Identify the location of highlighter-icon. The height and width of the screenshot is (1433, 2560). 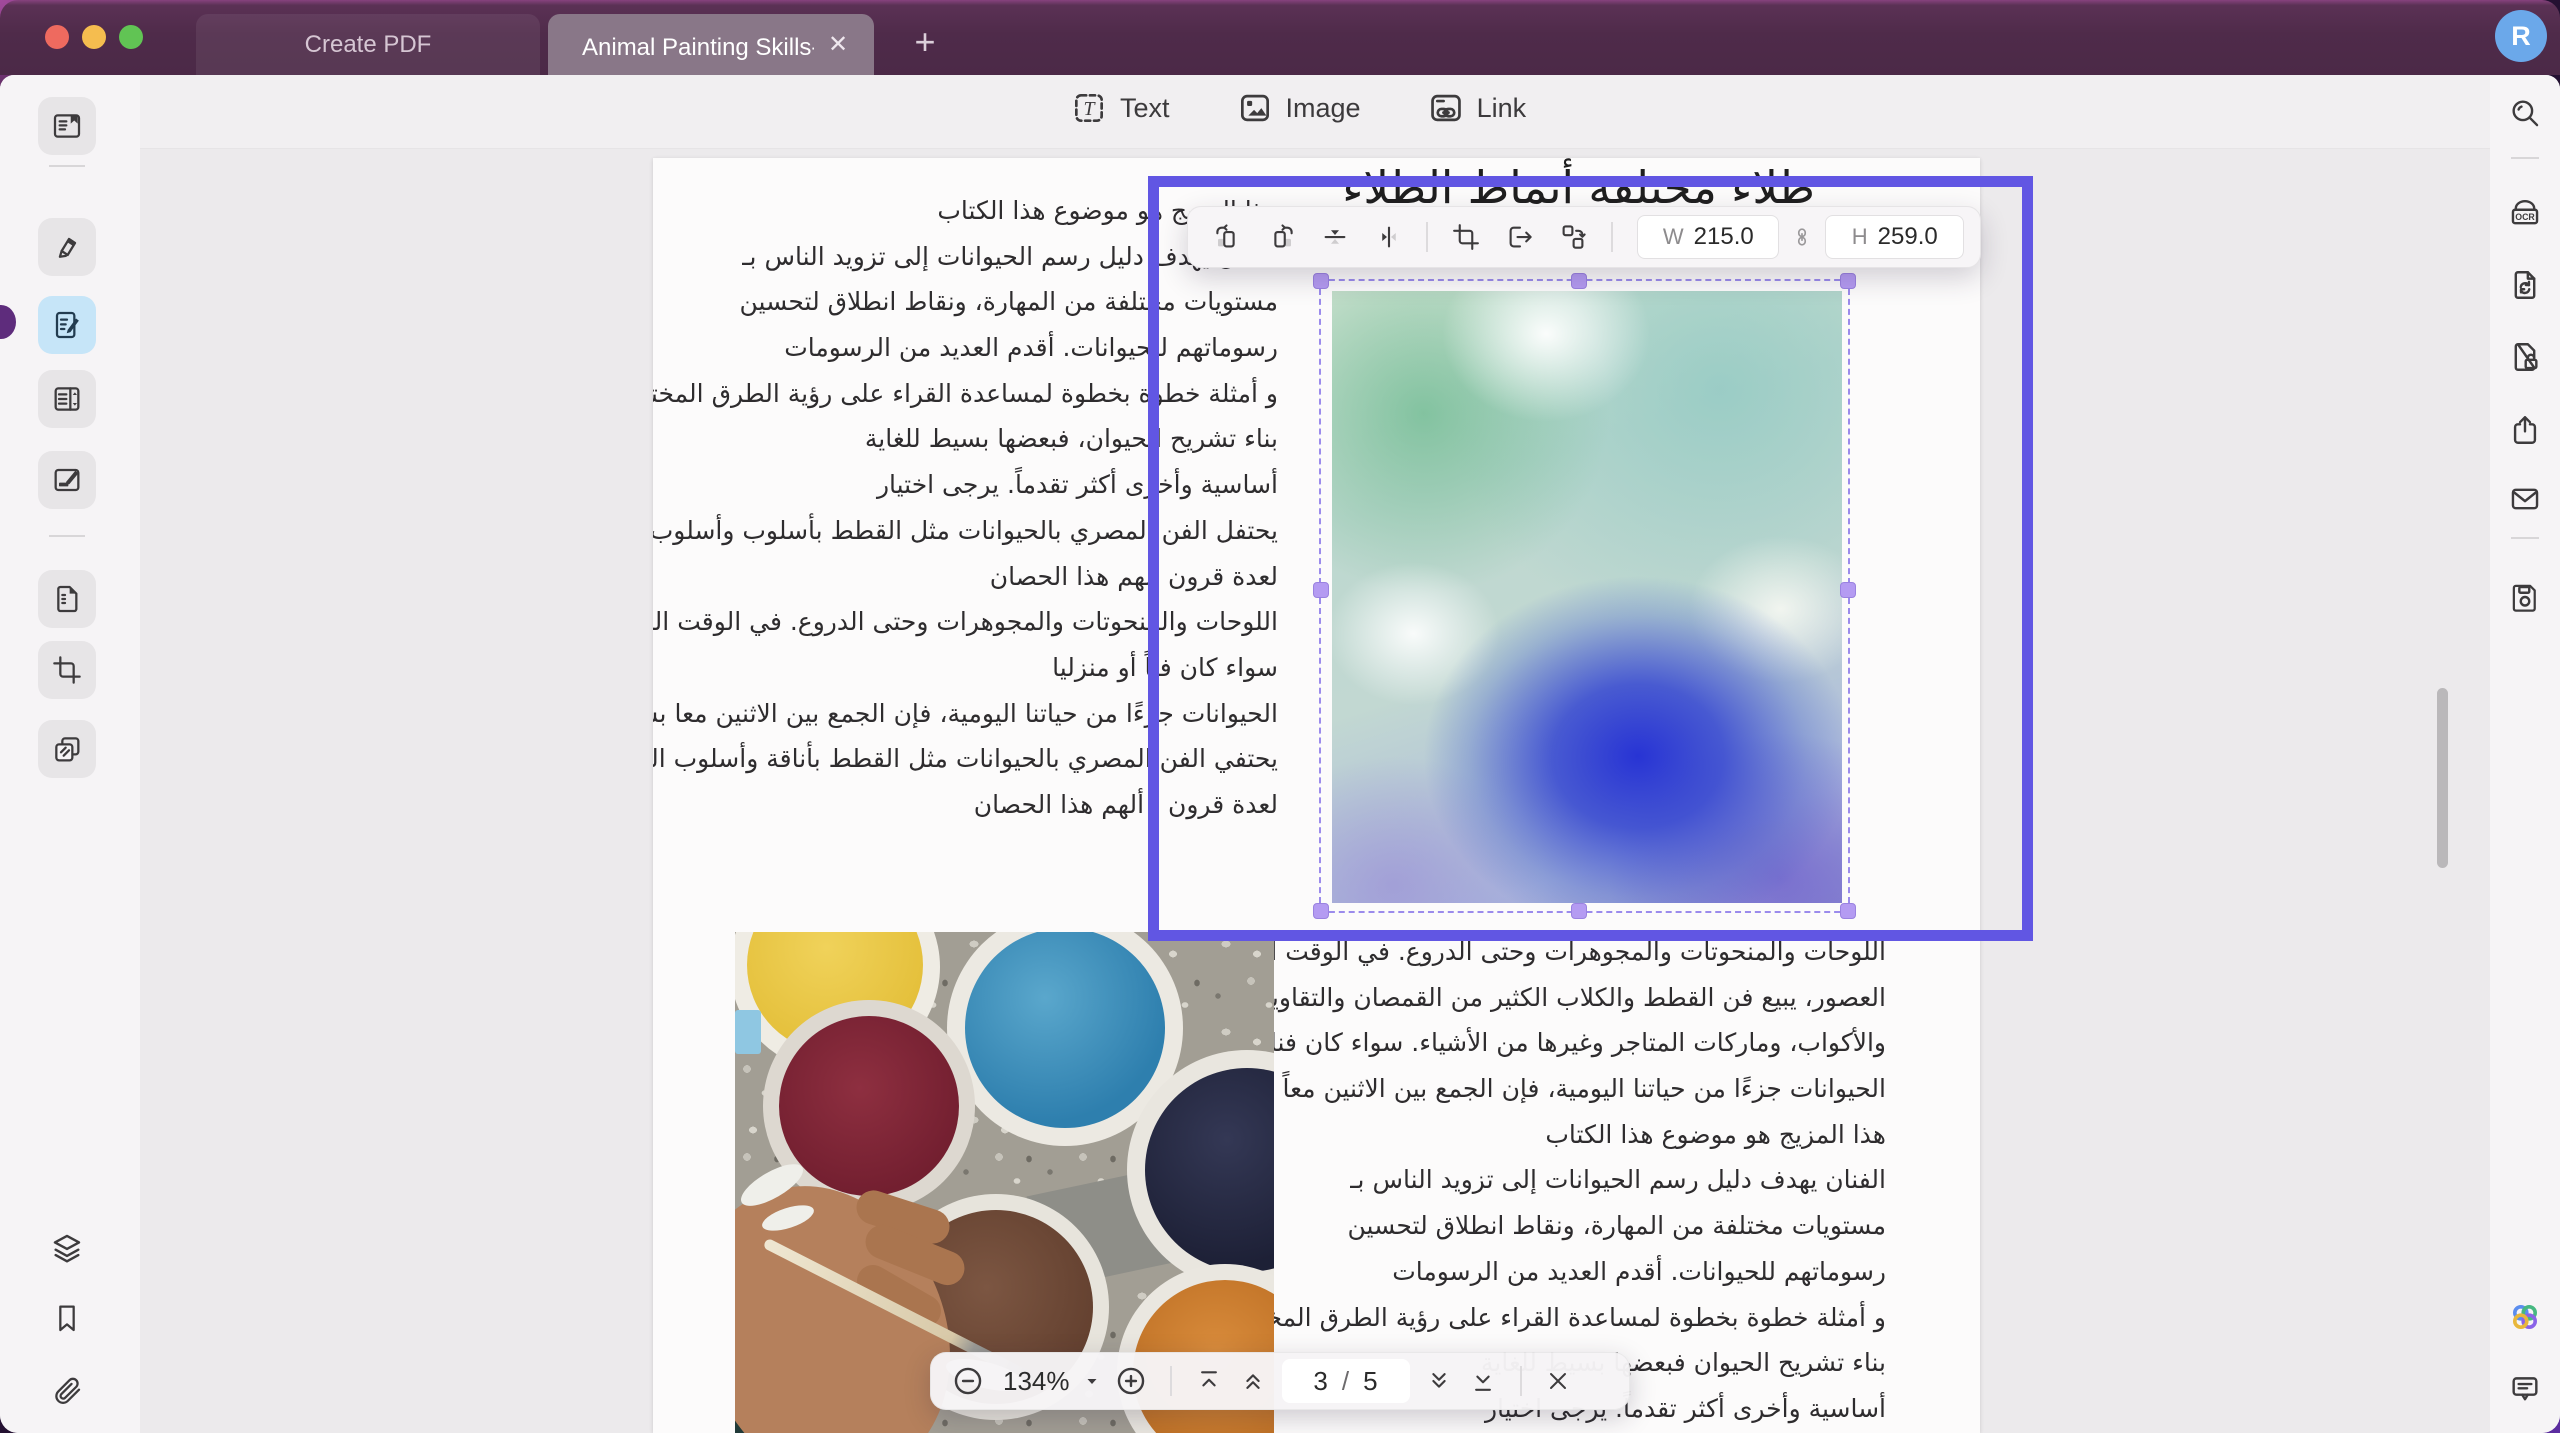
(67, 247).